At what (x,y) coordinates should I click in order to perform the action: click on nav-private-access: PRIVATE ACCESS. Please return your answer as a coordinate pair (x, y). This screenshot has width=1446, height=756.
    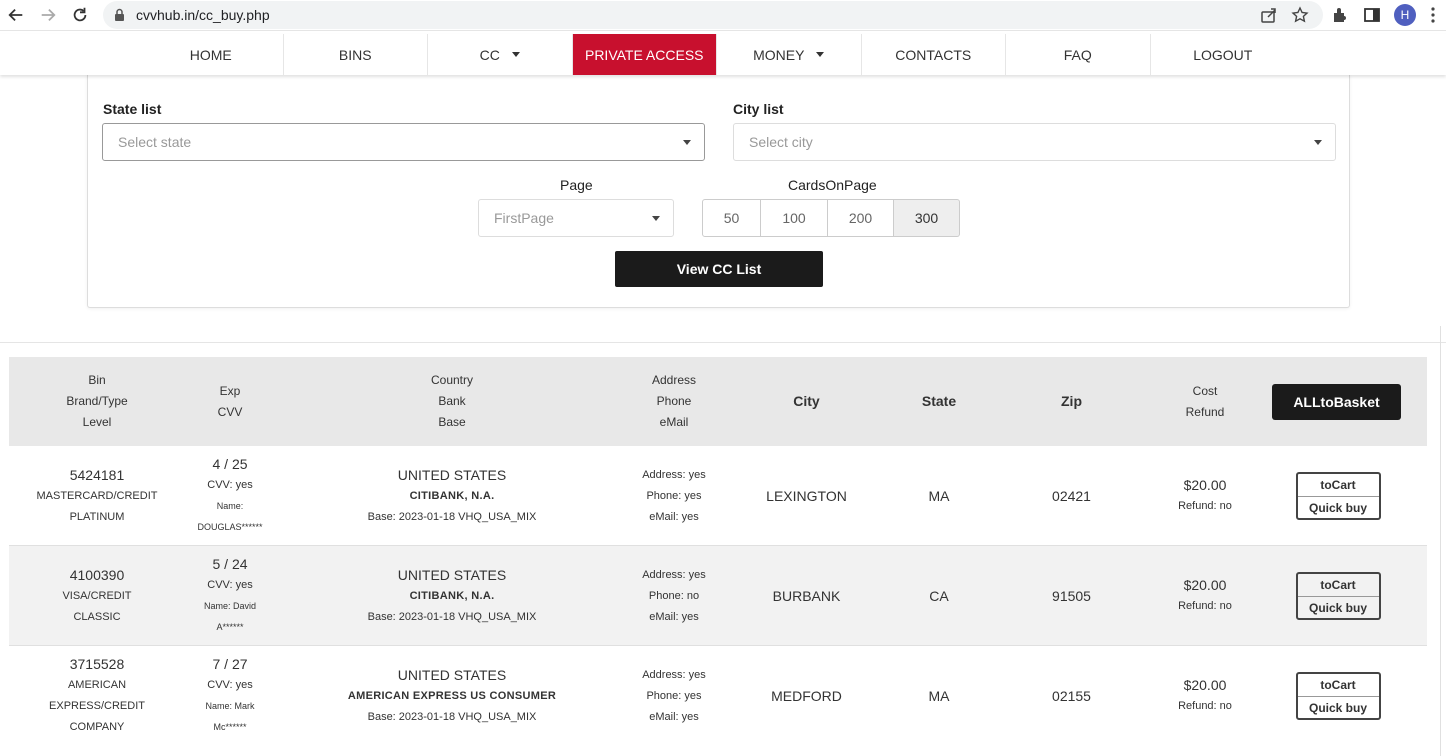
    Looking at the image, I should click on (644, 54).